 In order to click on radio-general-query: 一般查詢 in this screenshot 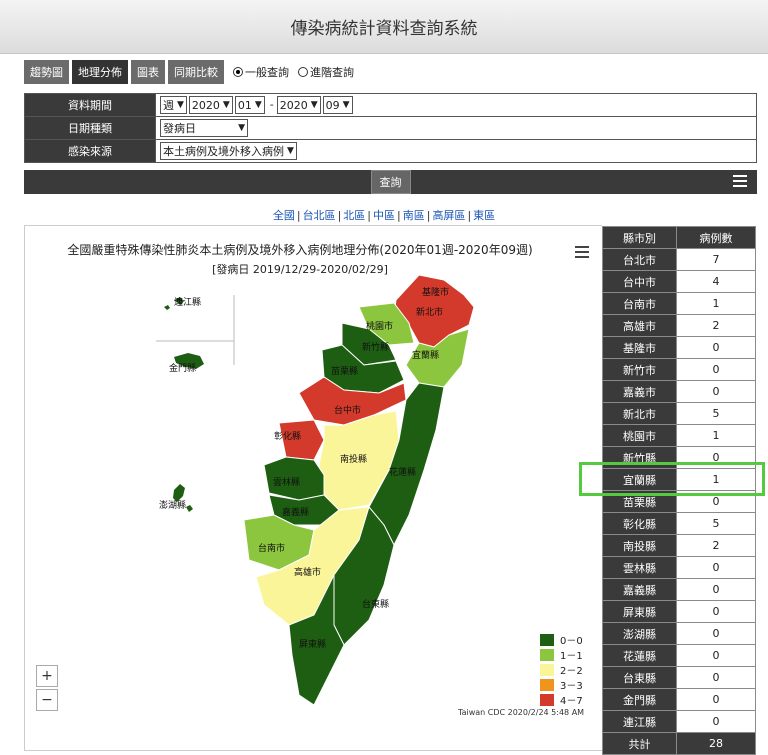, I will do `click(261, 72)`.